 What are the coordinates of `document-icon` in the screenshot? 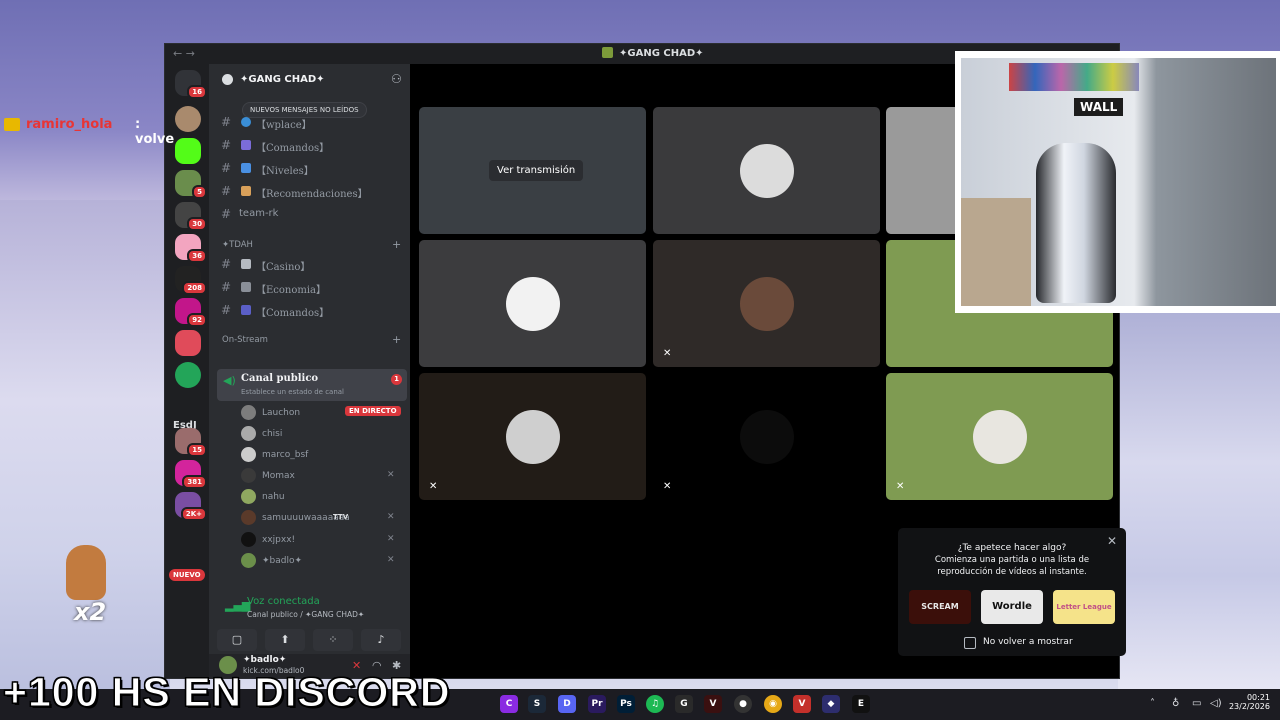 It's located at (246, 310).